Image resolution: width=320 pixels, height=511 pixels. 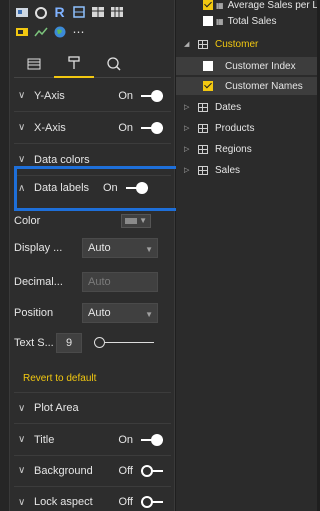 What do you see at coordinates (228, 170) in the screenshot?
I see `table-label: Sales` at bounding box center [228, 170].